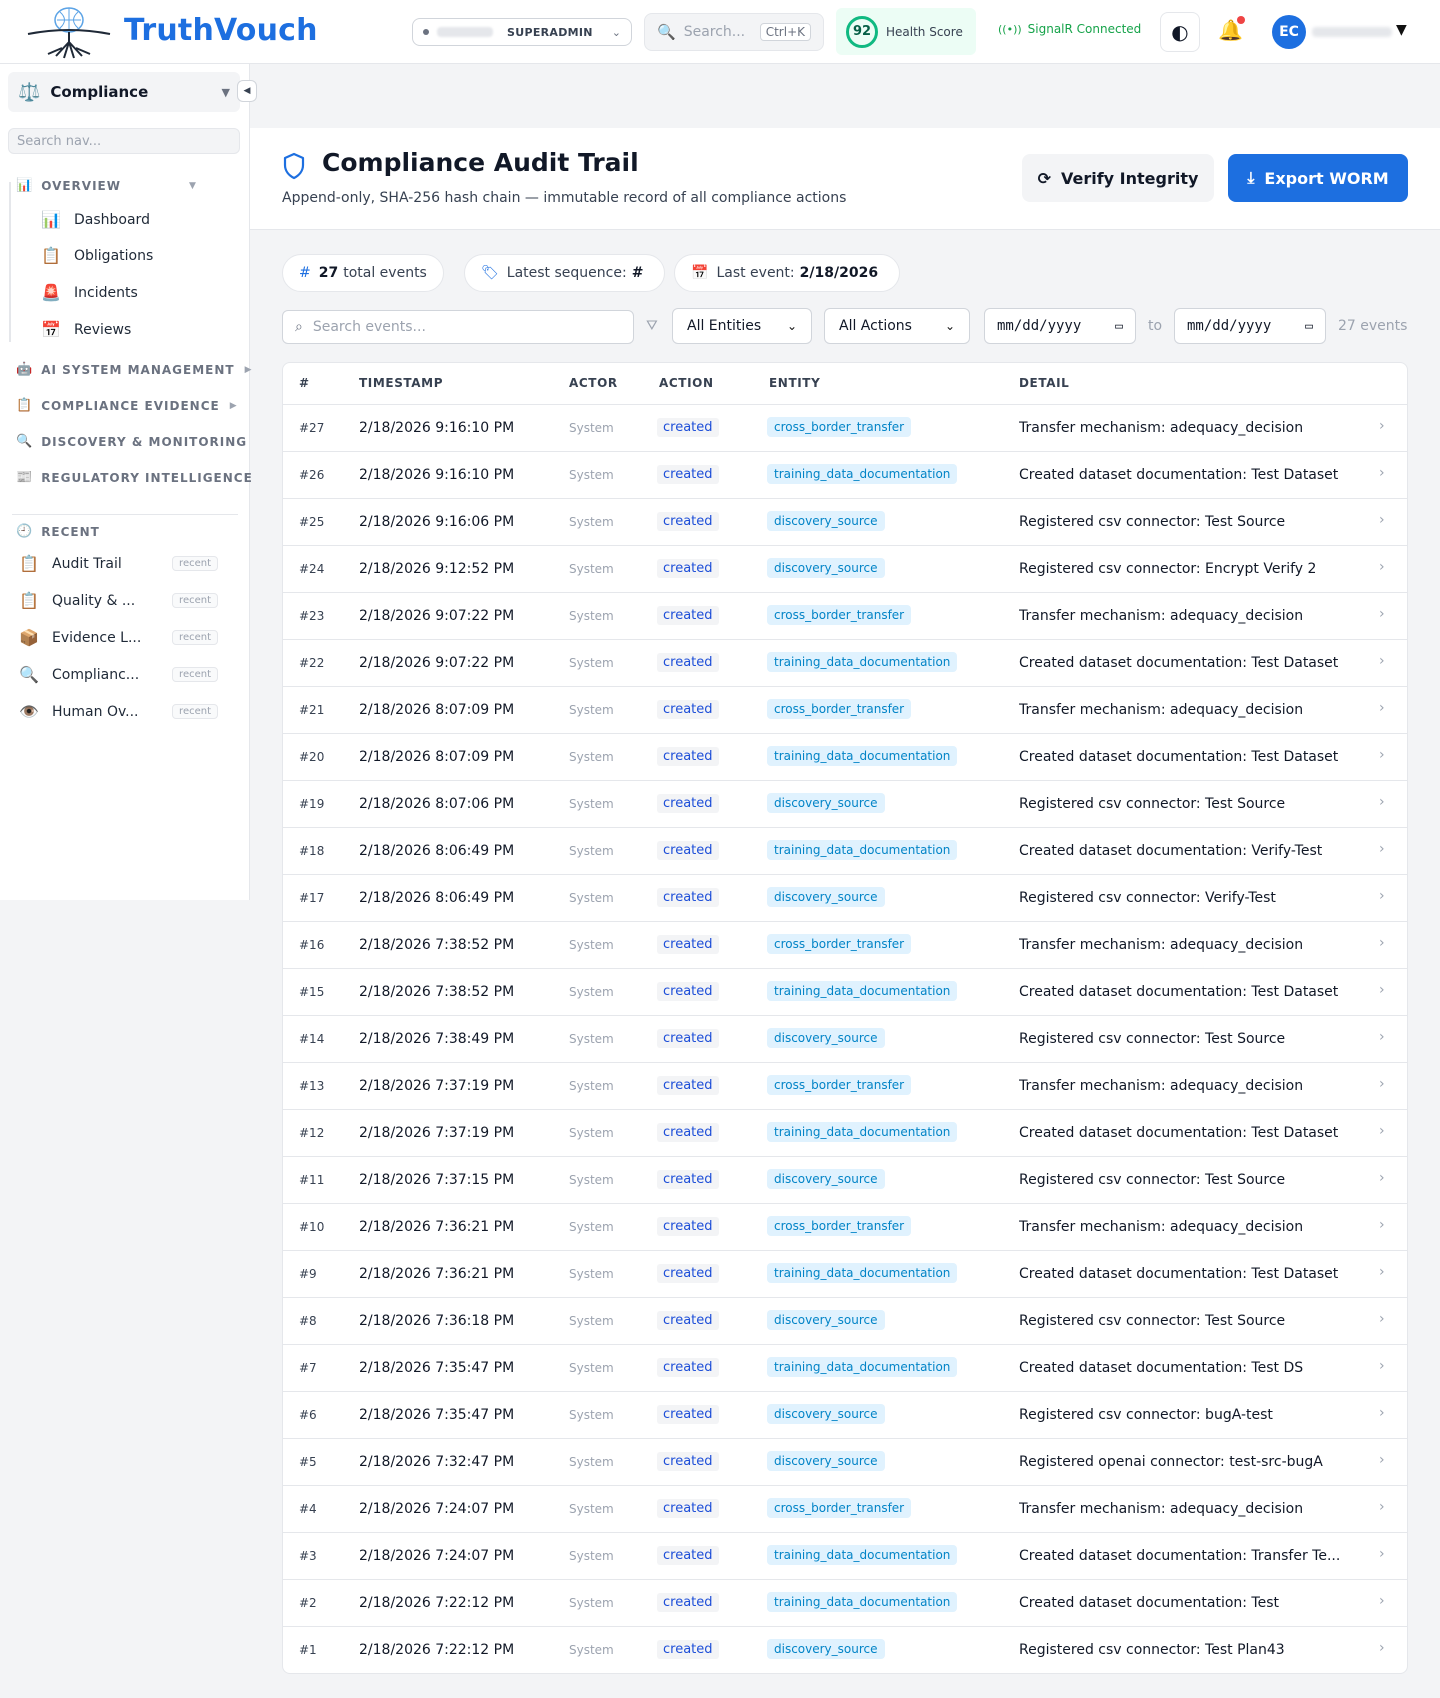  What do you see at coordinates (1250, 326) in the screenshot?
I see `date-to-input: mm/dd/yyyy ▭` at bounding box center [1250, 326].